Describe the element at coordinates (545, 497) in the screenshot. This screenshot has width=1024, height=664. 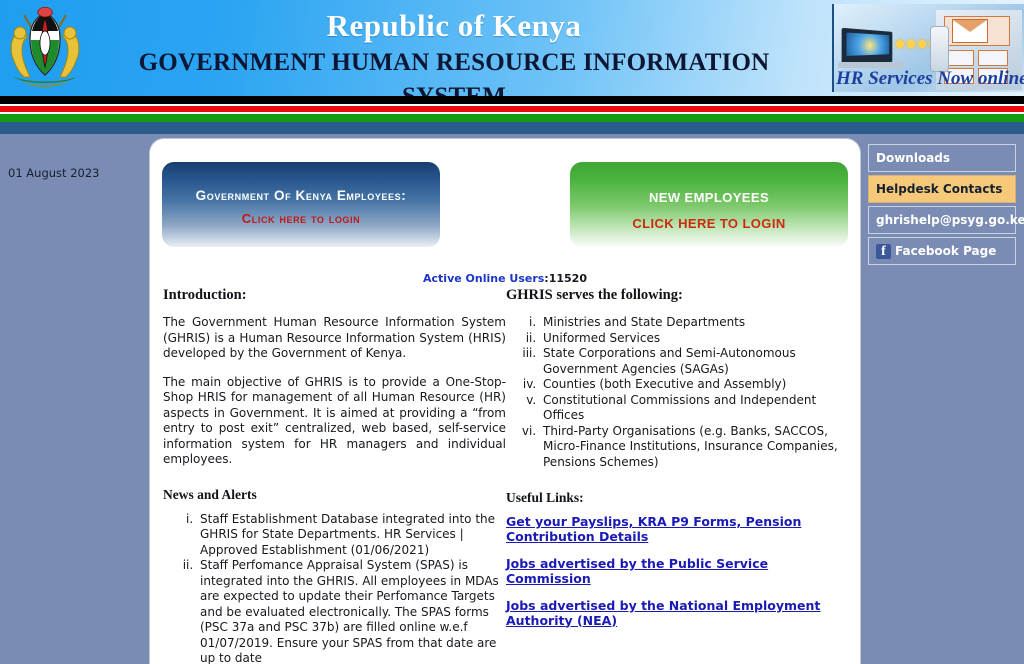
I see `useful-links-heading: Useful Links:` at that location.